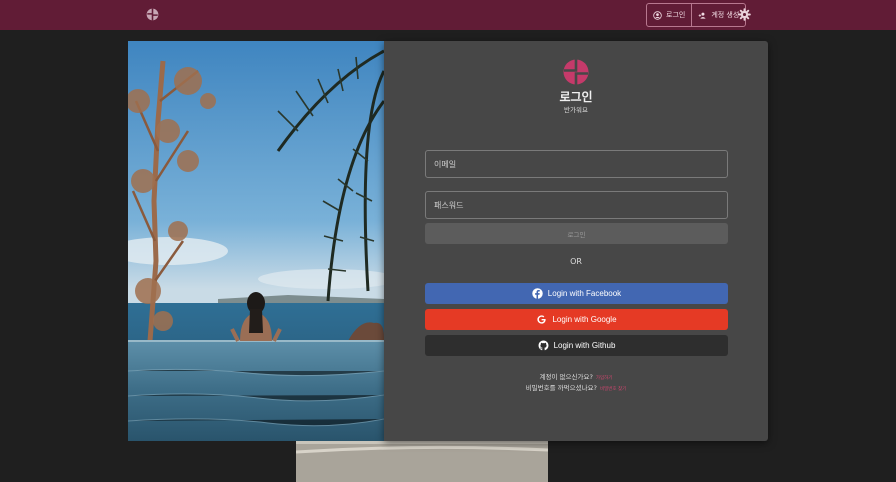 This screenshot has height=482, width=896. Describe the element at coordinates (702, 15) in the screenshot. I see `add-user-icon` at that location.